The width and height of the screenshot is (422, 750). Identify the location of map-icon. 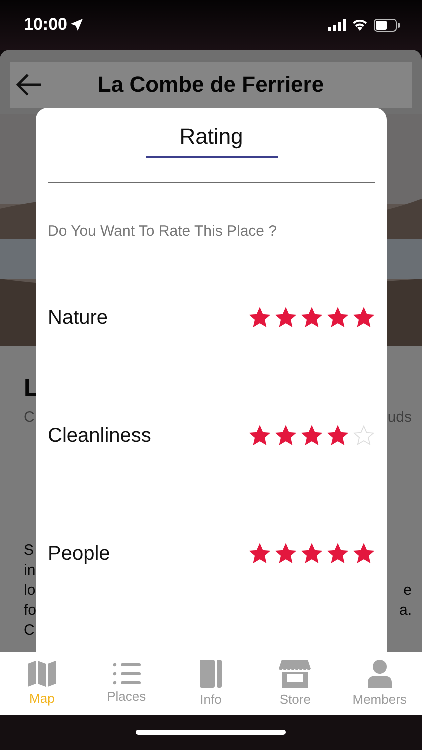
(42, 674).